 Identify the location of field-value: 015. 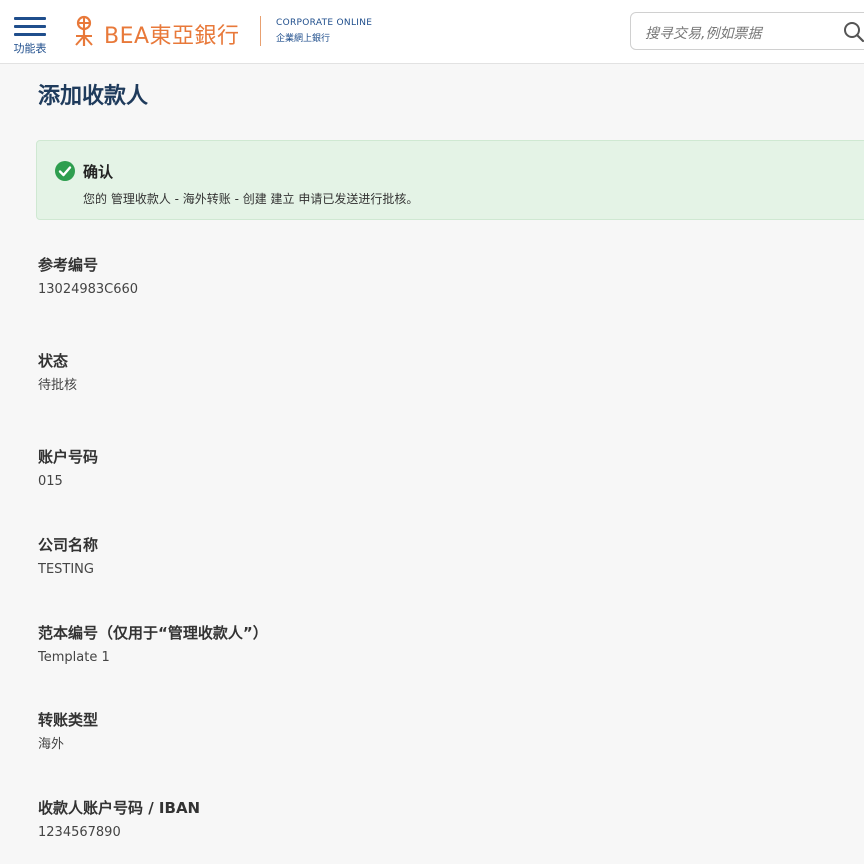
(50, 481).